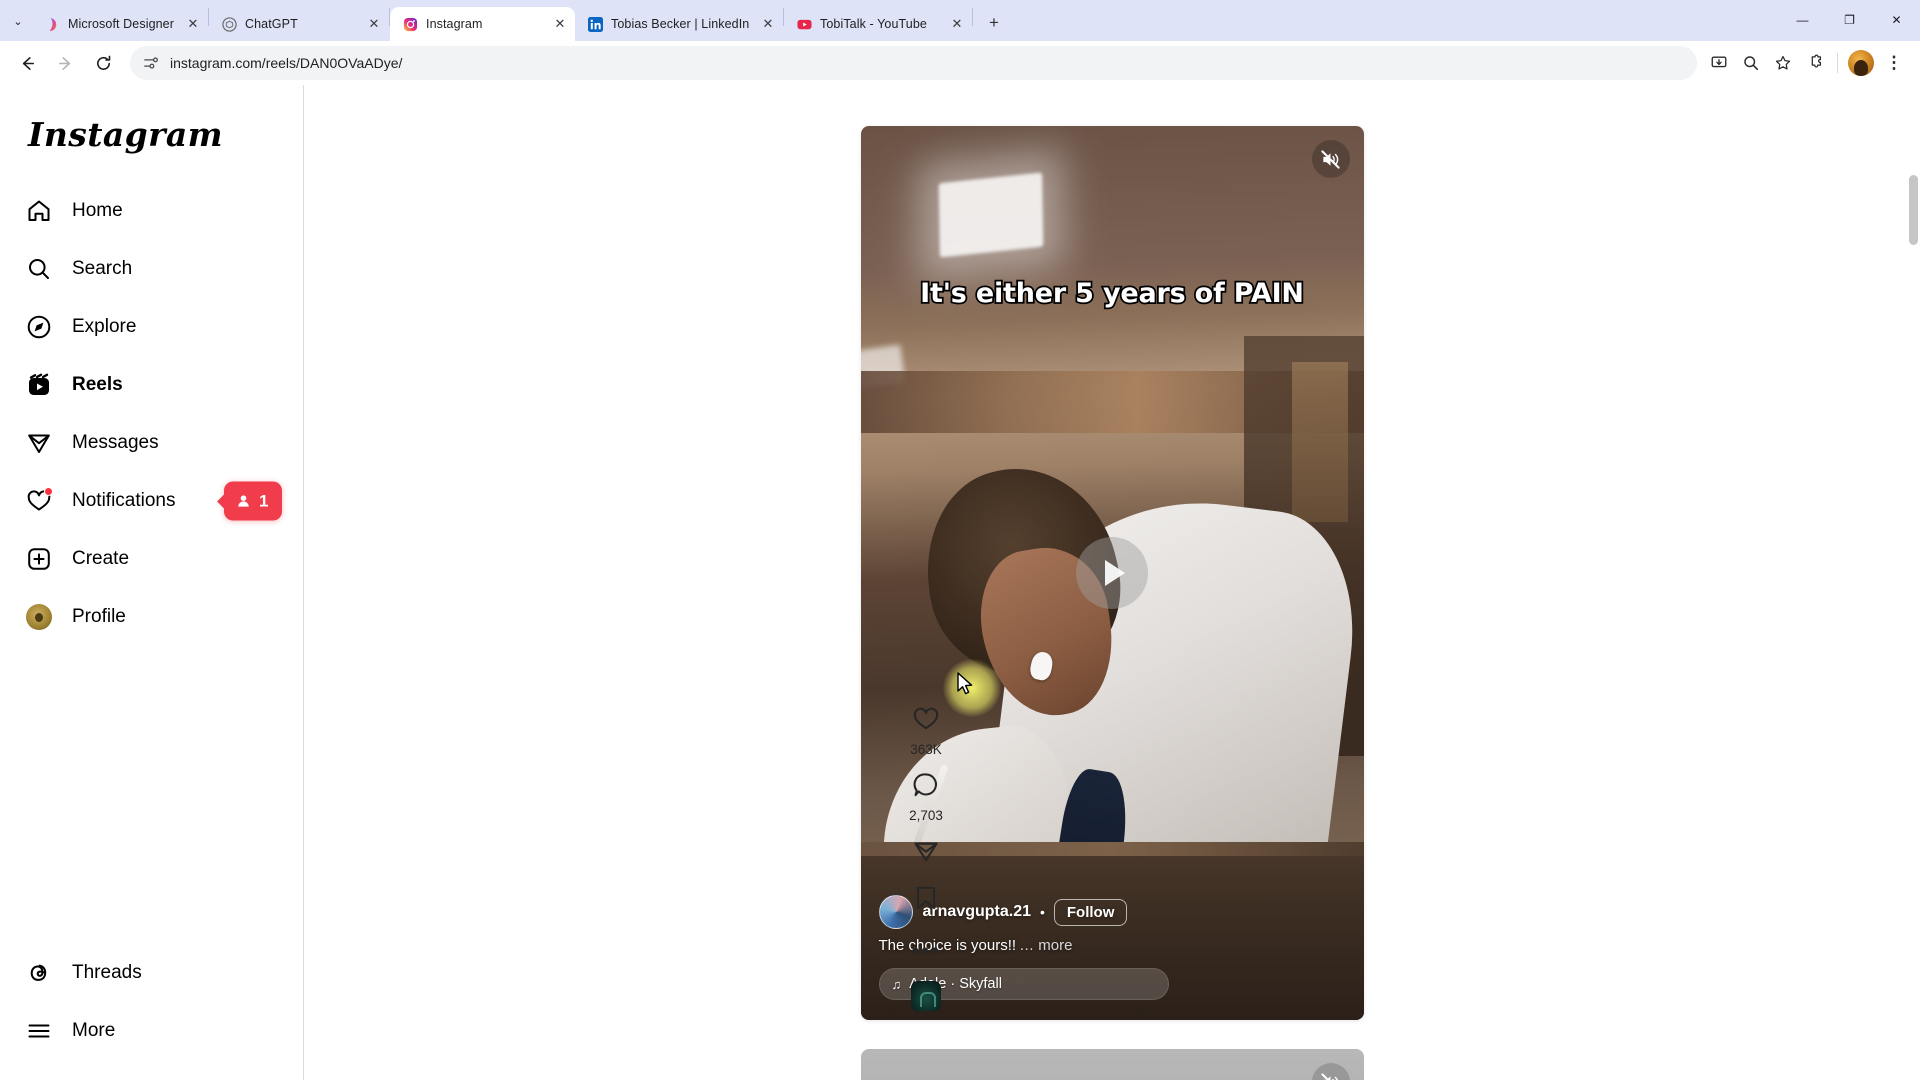  I want to click on sidebar-item-label: Search, so click(102, 268).